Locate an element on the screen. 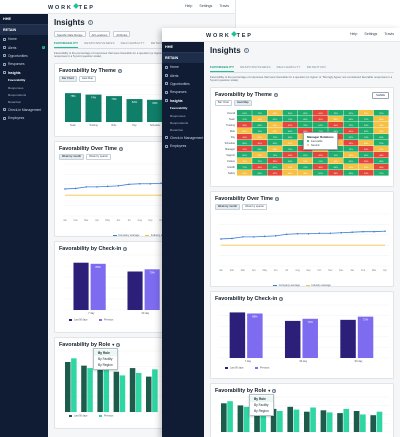  card-title: Favorability by Theme? is located at coordinates (246, 94).